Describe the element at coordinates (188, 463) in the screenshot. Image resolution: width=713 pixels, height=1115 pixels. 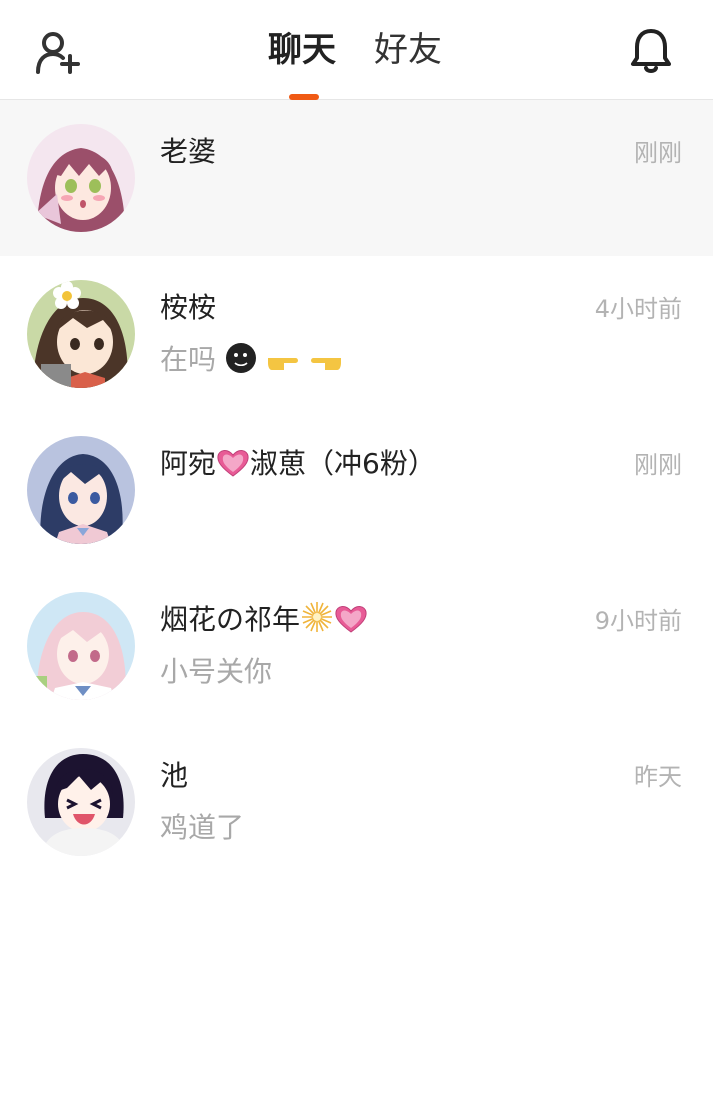
I see `contact-name-part: 阿宛` at that location.